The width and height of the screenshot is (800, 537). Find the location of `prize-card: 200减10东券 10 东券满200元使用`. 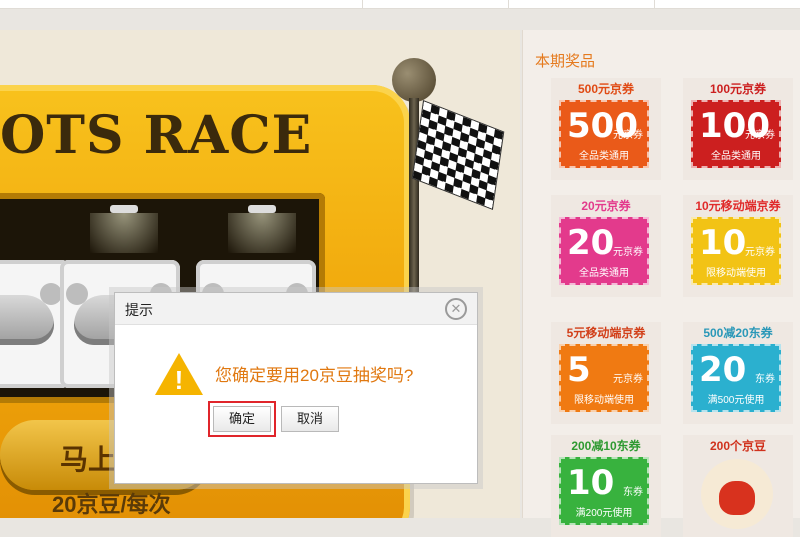

prize-card: 200减10东券 10 东券满200元使用 is located at coordinates (606, 486).